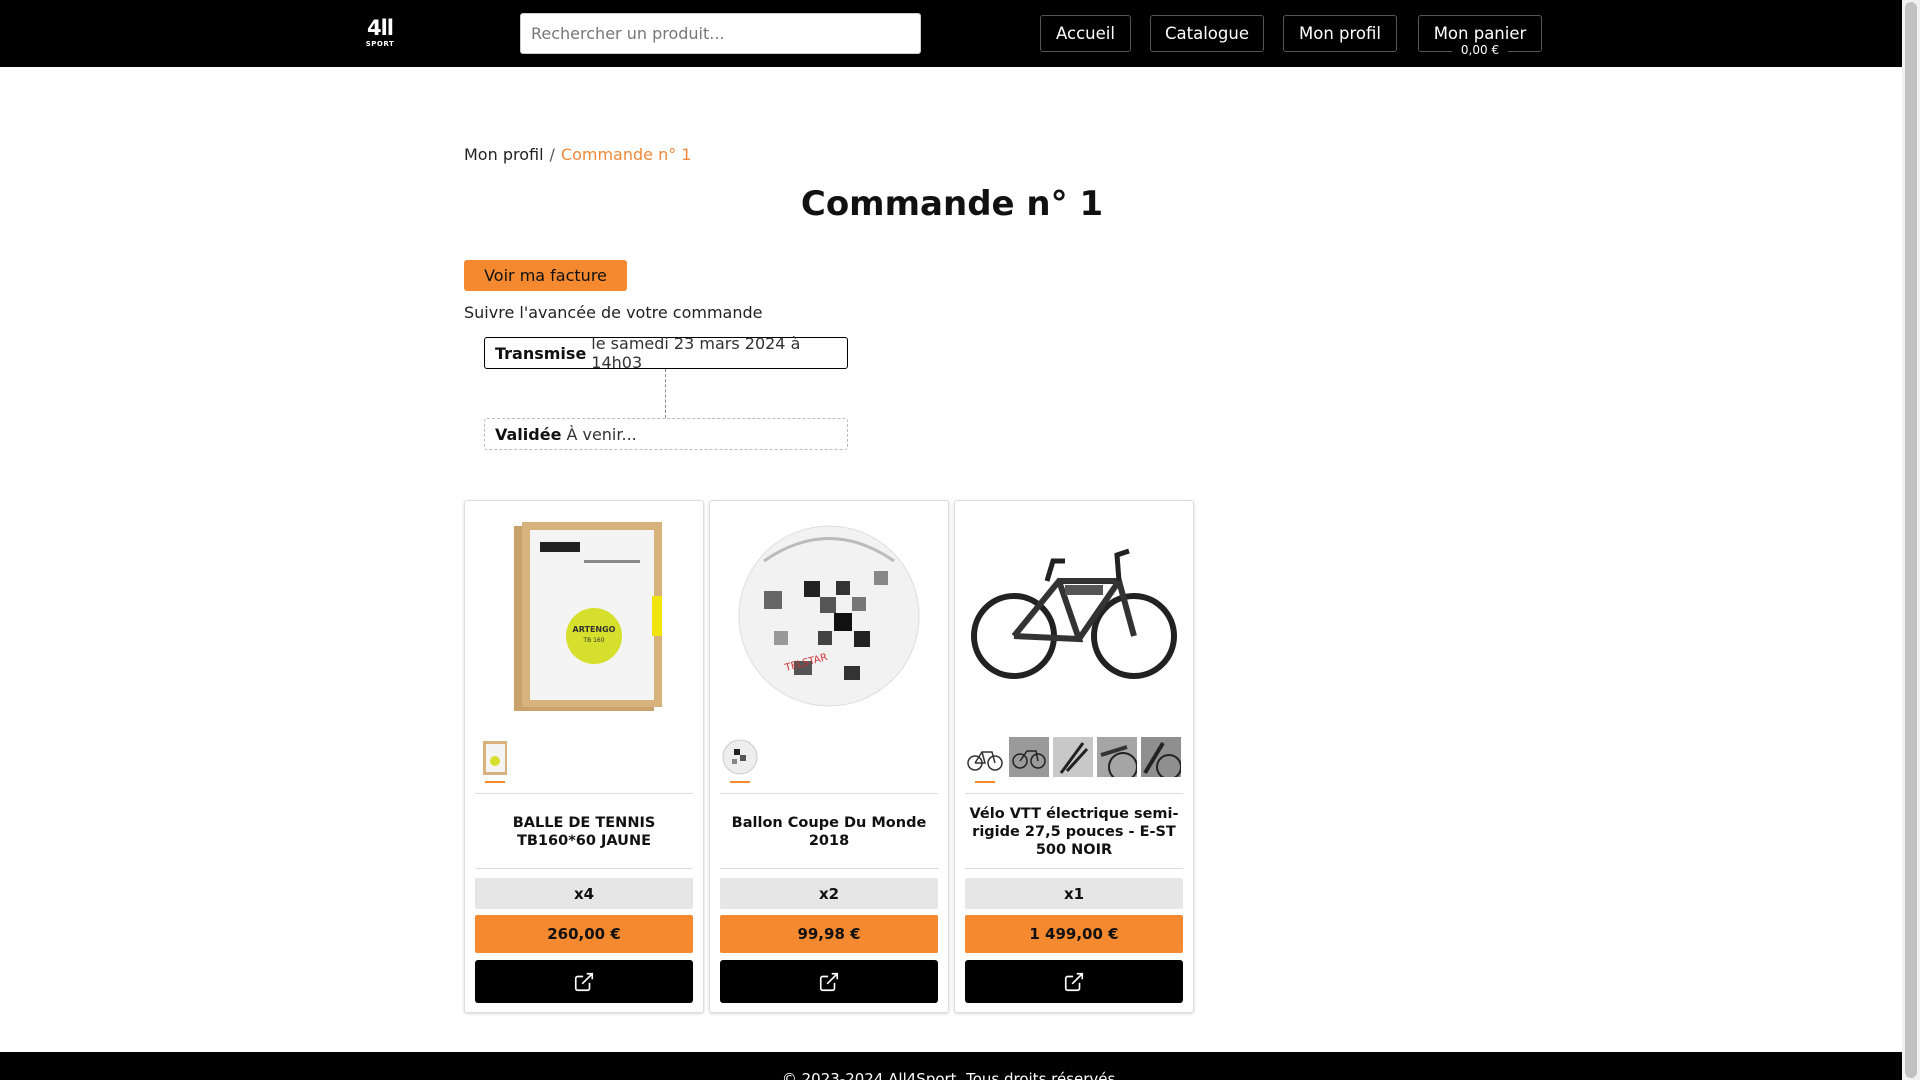  I want to click on football-image: TELSTAR, so click(829, 616).